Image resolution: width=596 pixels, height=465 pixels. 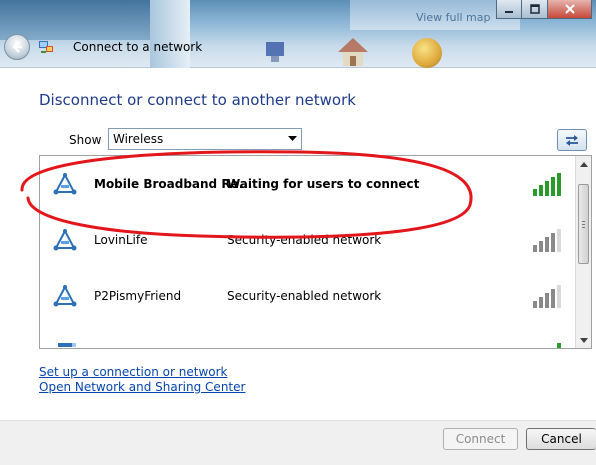 I want to click on close-icon, so click(x=569, y=9).